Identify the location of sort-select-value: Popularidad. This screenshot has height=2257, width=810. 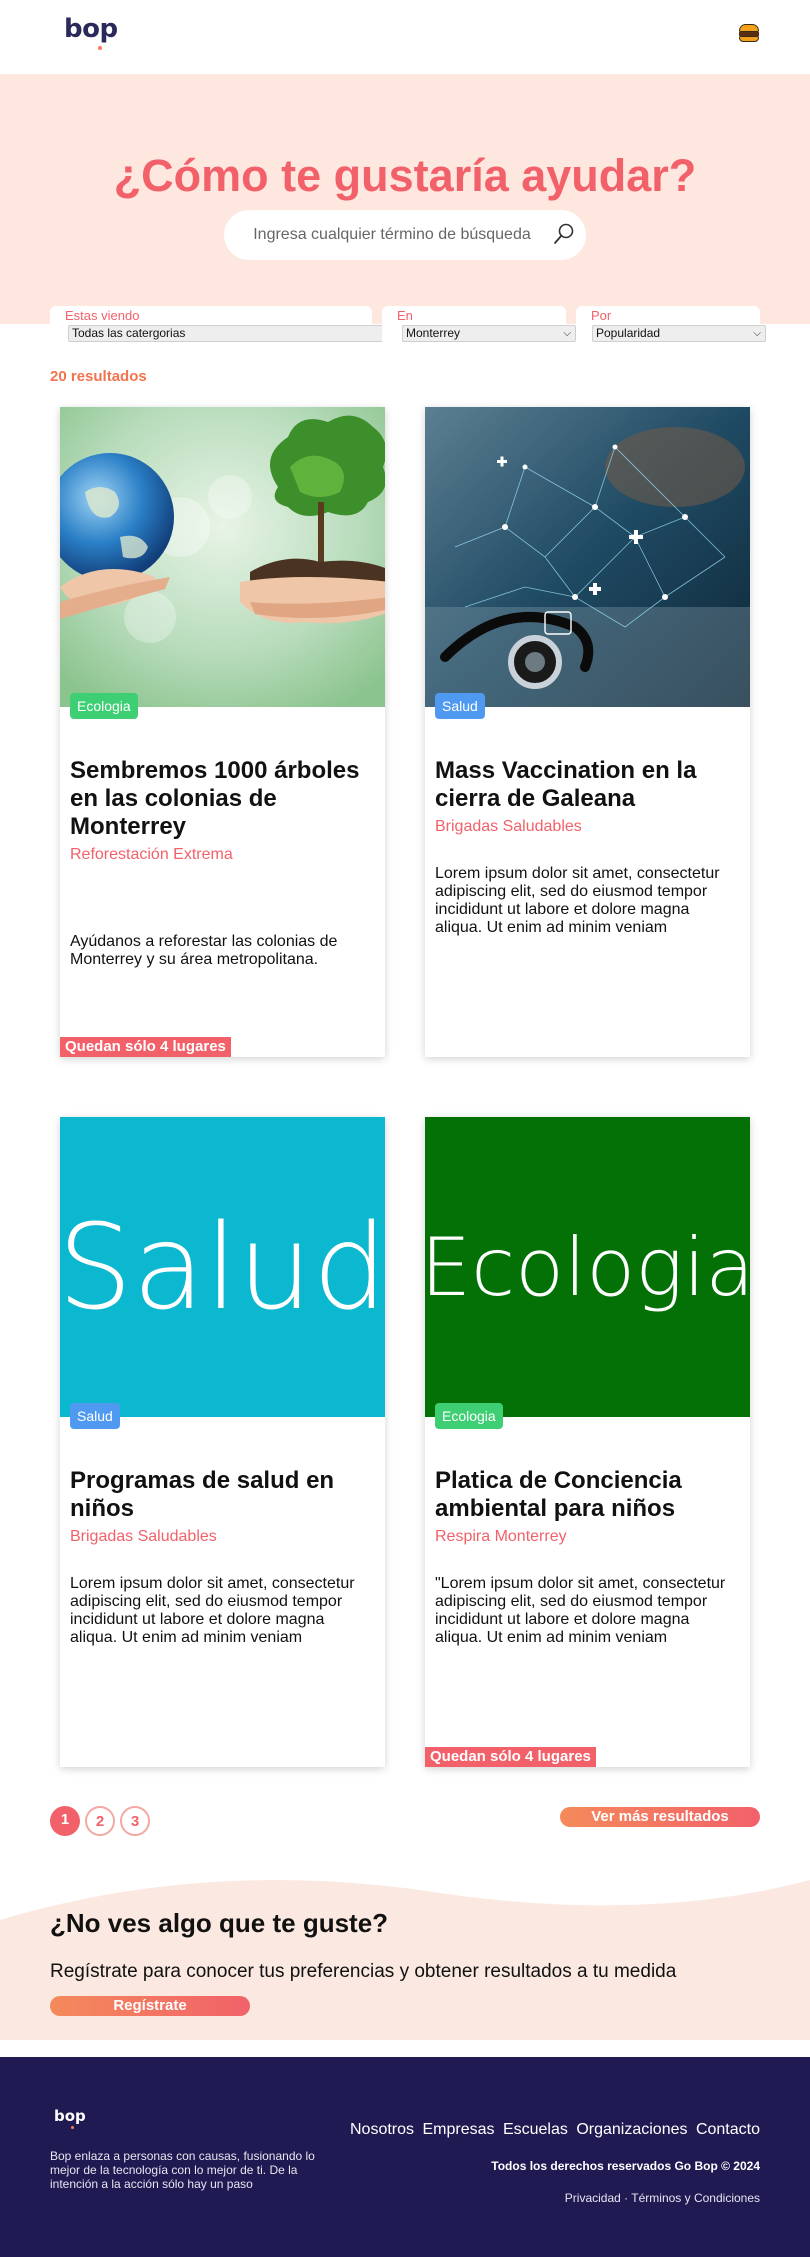
(628, 333).